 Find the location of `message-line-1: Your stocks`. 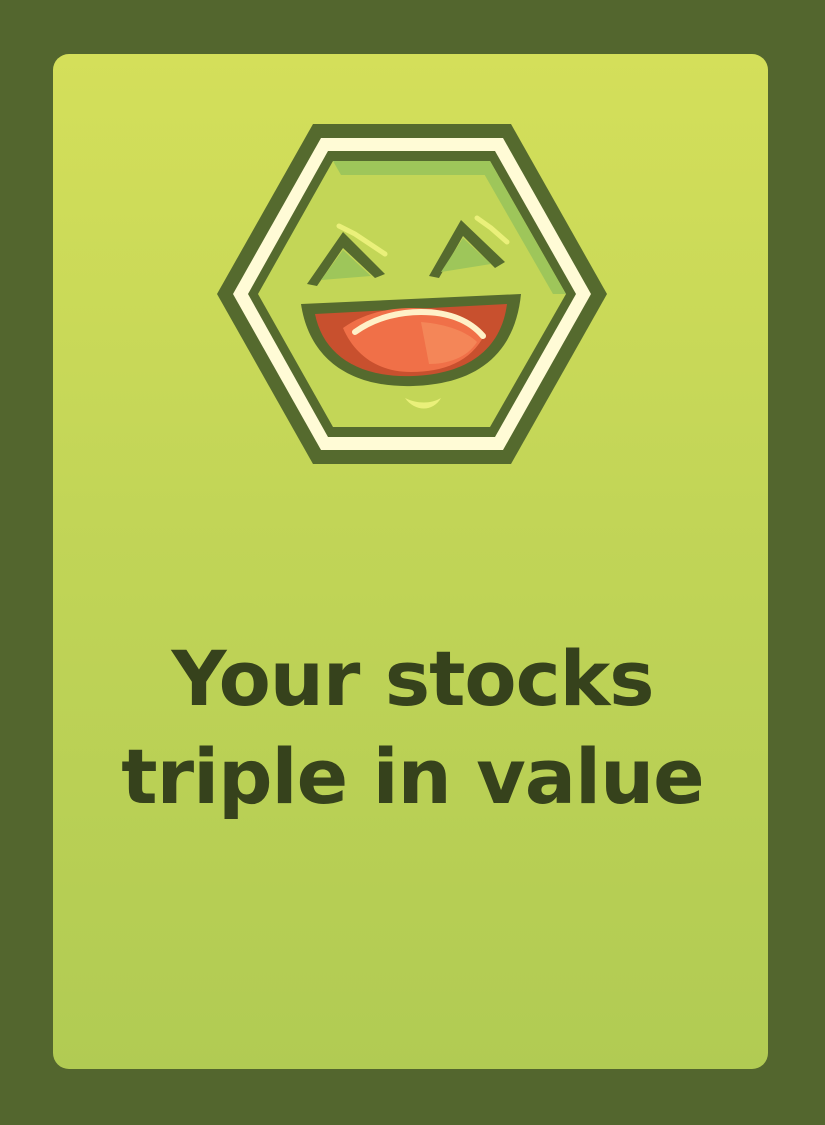

message-line-1: Your stocks is located at coordinates (413, 678).